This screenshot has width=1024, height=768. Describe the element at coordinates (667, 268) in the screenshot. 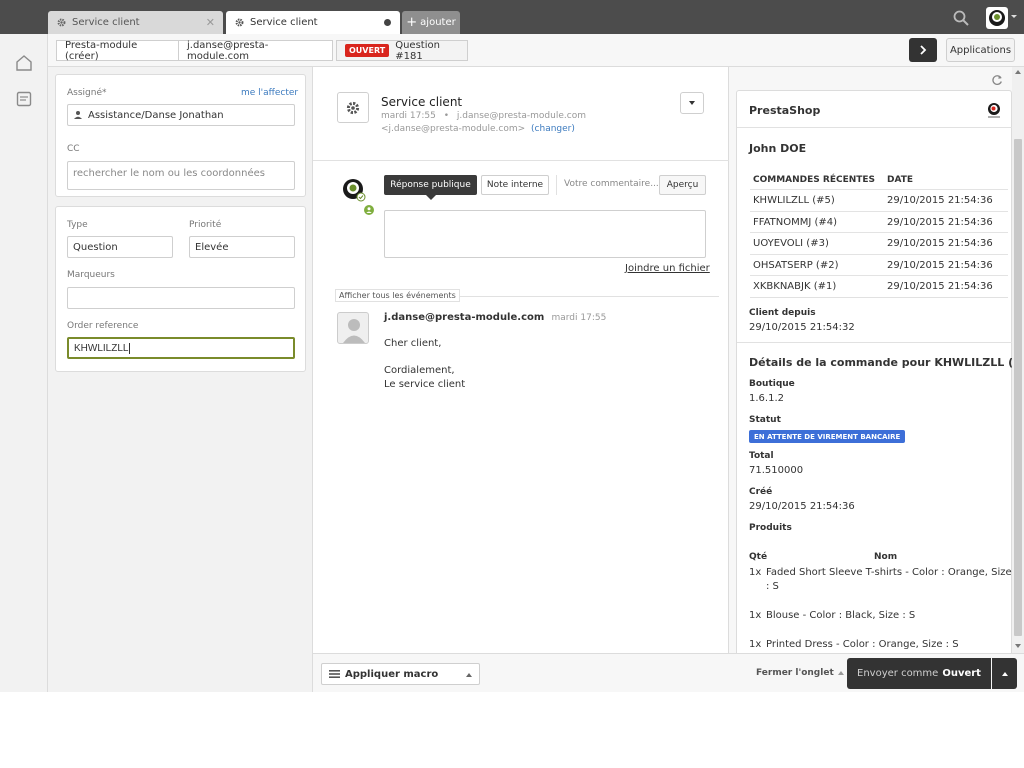

I see `attach-file-link: Joindre un fichier` at that location.